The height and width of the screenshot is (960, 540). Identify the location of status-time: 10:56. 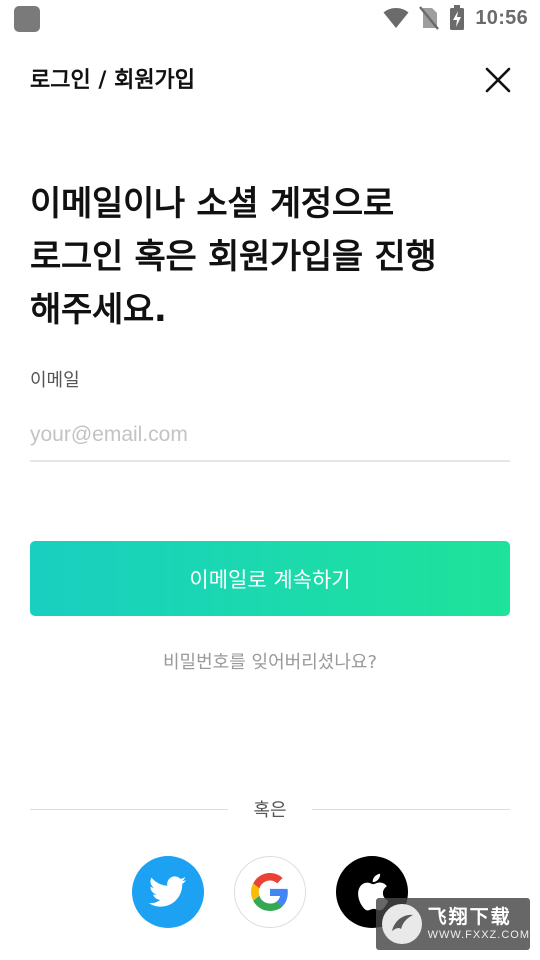
(501, 17).